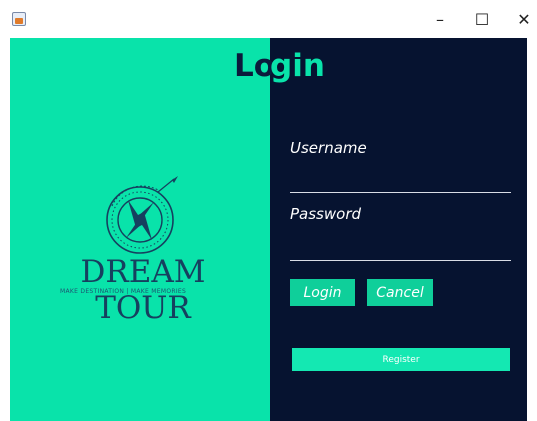  I want to click on username-field, so click(400, 182).